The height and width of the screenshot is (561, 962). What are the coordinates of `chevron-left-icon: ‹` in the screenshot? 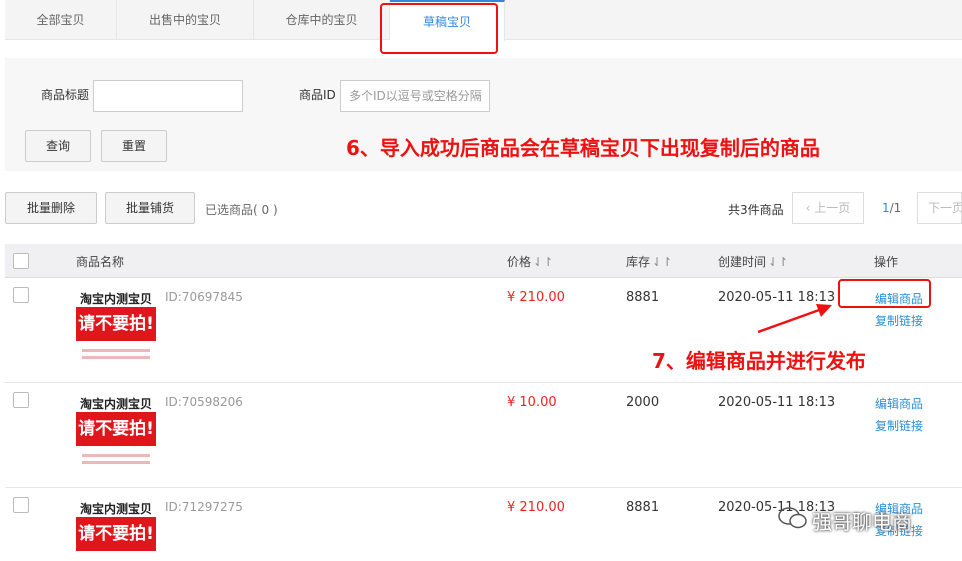 It's located at (810, 208).